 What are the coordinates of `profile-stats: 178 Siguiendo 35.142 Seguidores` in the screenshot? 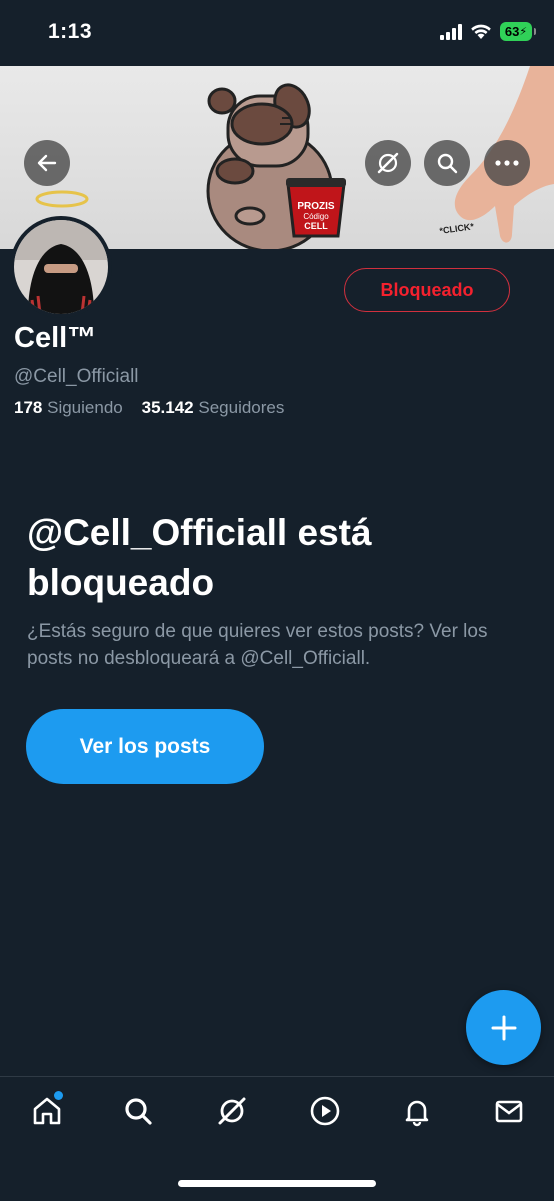 It's located at (149, 408).